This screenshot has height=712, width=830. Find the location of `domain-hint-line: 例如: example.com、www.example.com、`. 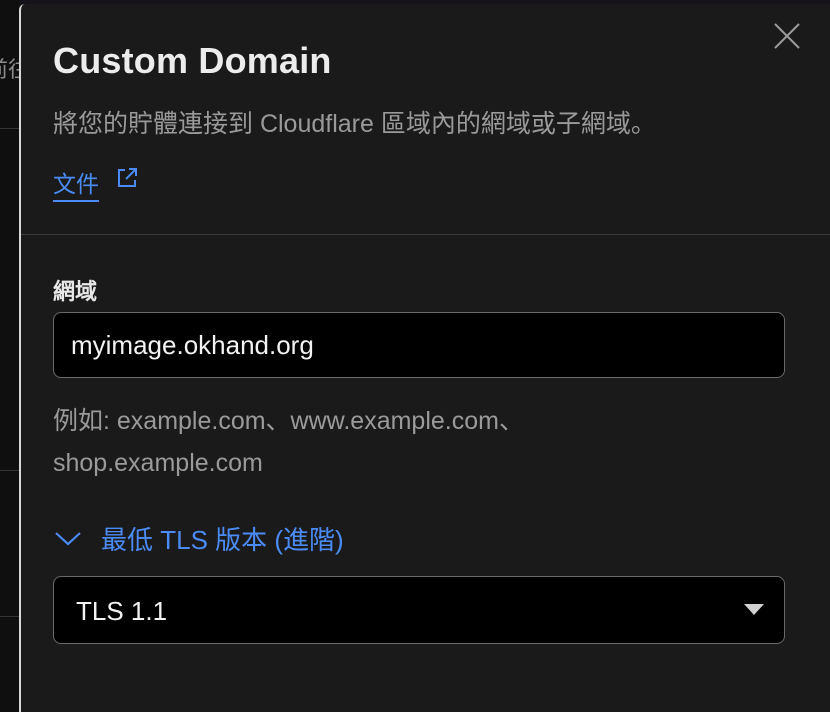

domain-hint-line: 例如: example.com、www.example.com、 is located at coordinates (288, 421).